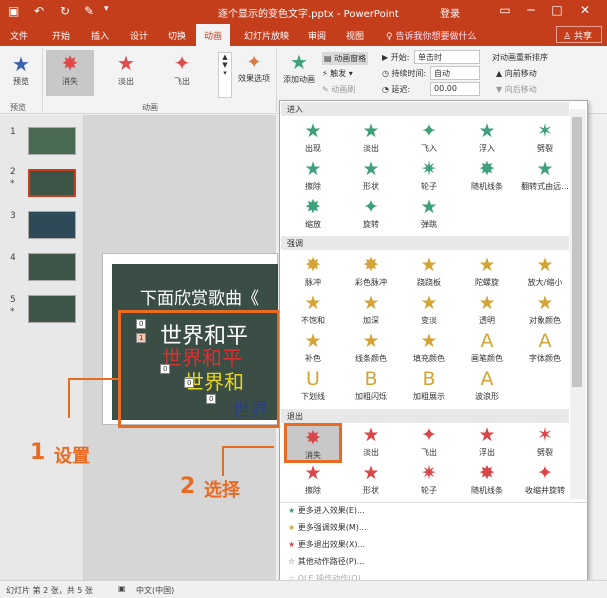 This screenshot has width=607, height=598. What do you see at coordinates (254, 68) in the screenshot?
I see `effect-options-button: ✦ 效果选项` at bounding box center [254, 68].